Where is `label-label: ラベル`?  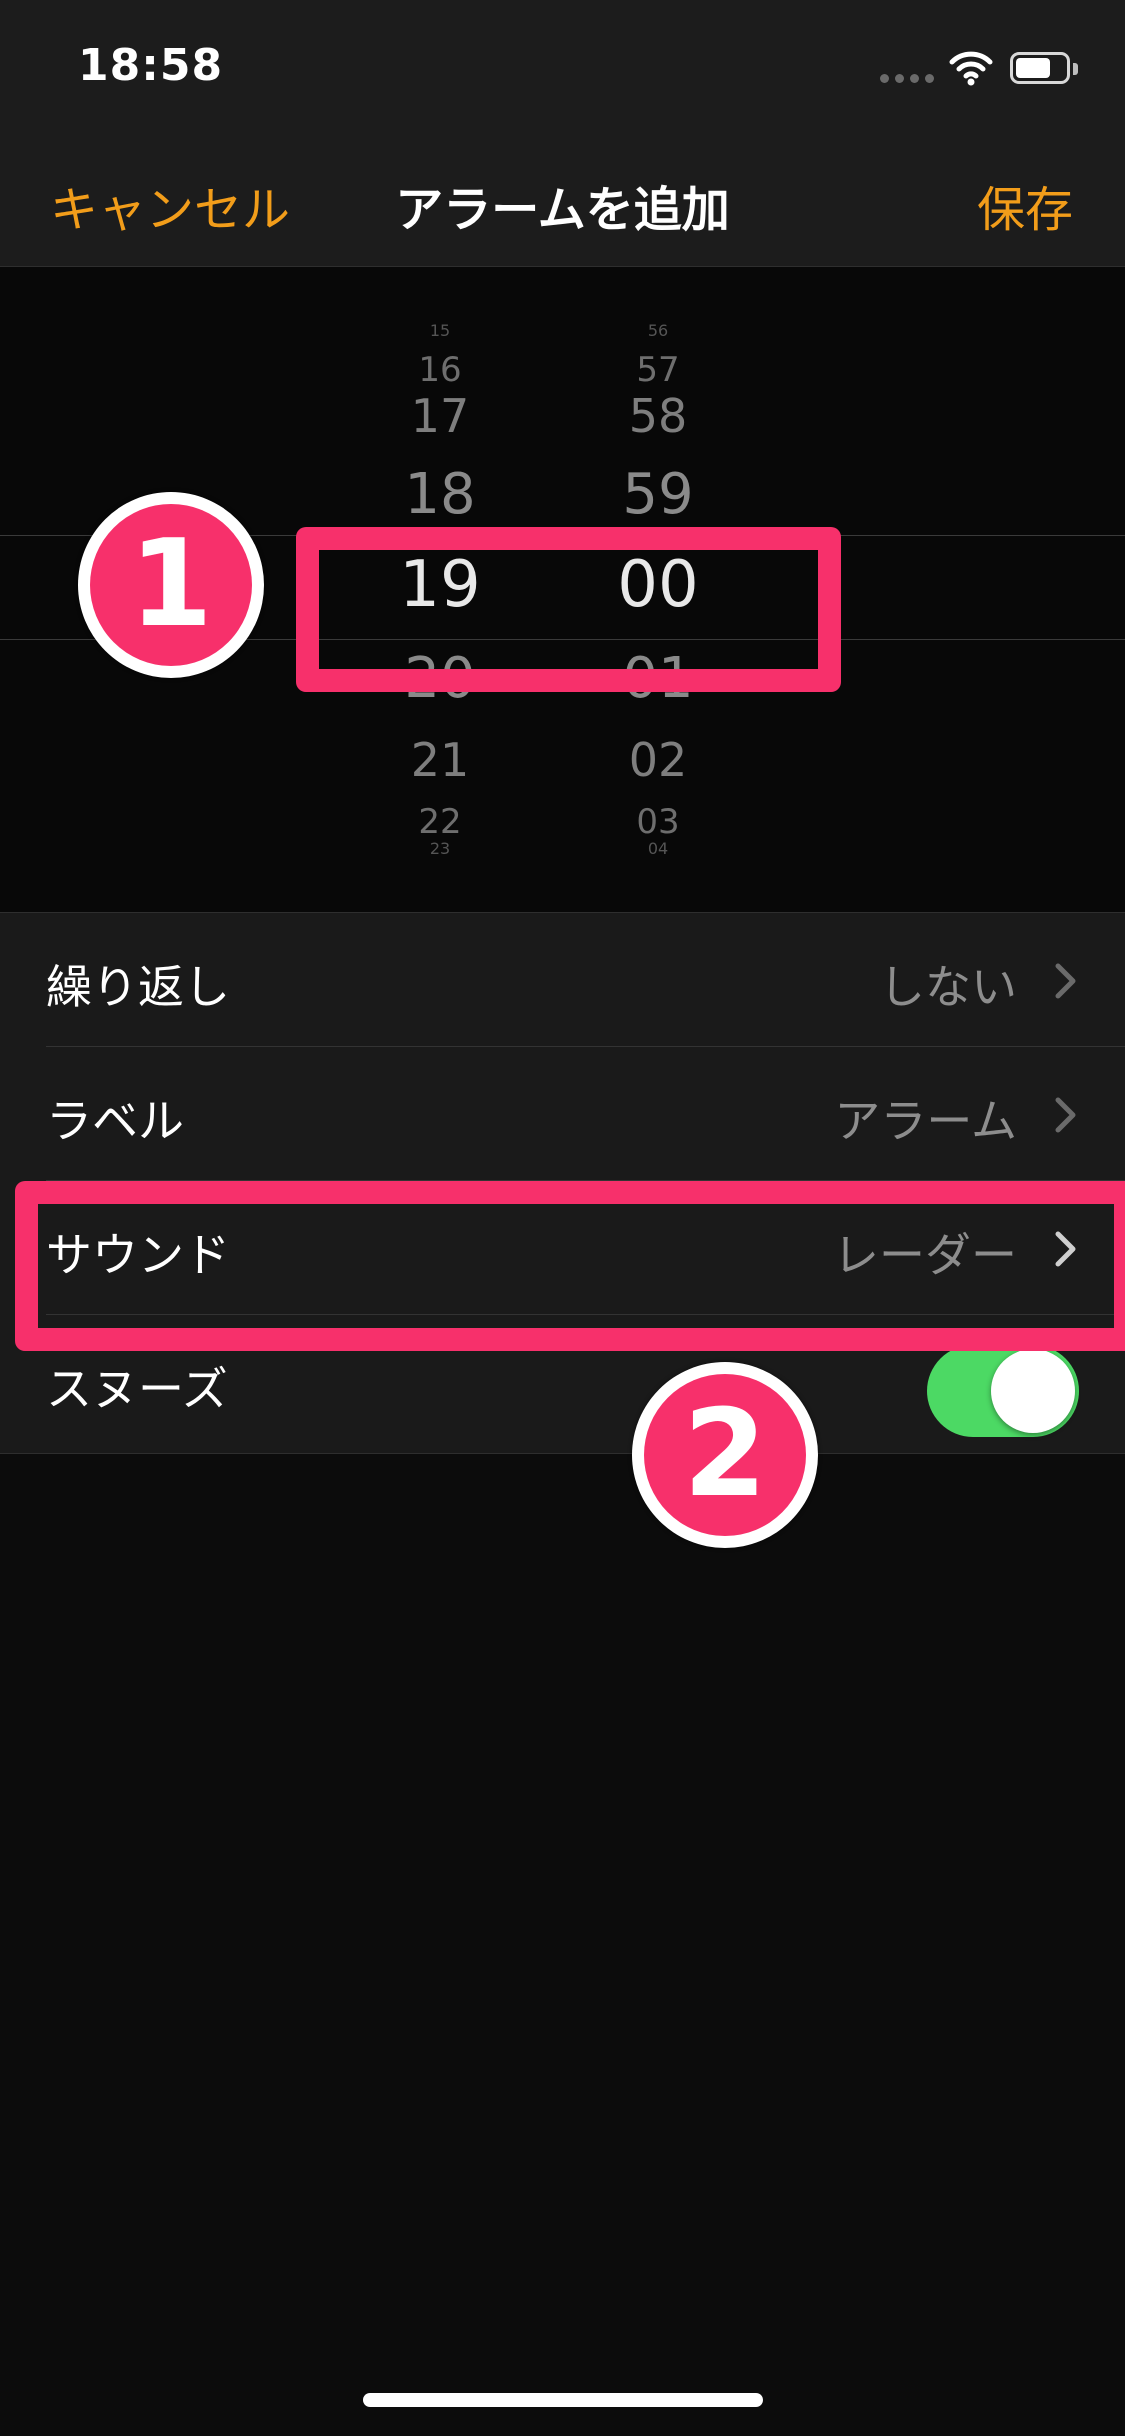
label-label: ラベル is located at coordinates (115, 1121).